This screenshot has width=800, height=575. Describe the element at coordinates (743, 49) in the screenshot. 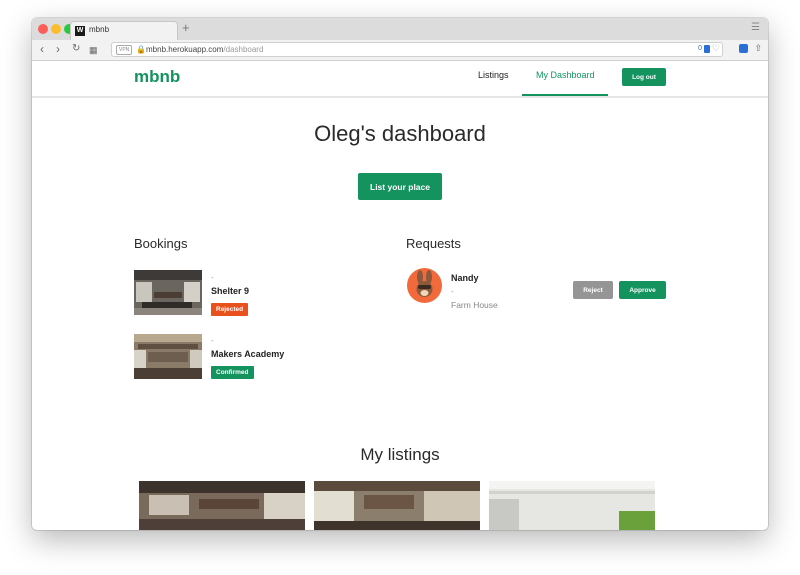

I see `screenshot-icon` at that location.